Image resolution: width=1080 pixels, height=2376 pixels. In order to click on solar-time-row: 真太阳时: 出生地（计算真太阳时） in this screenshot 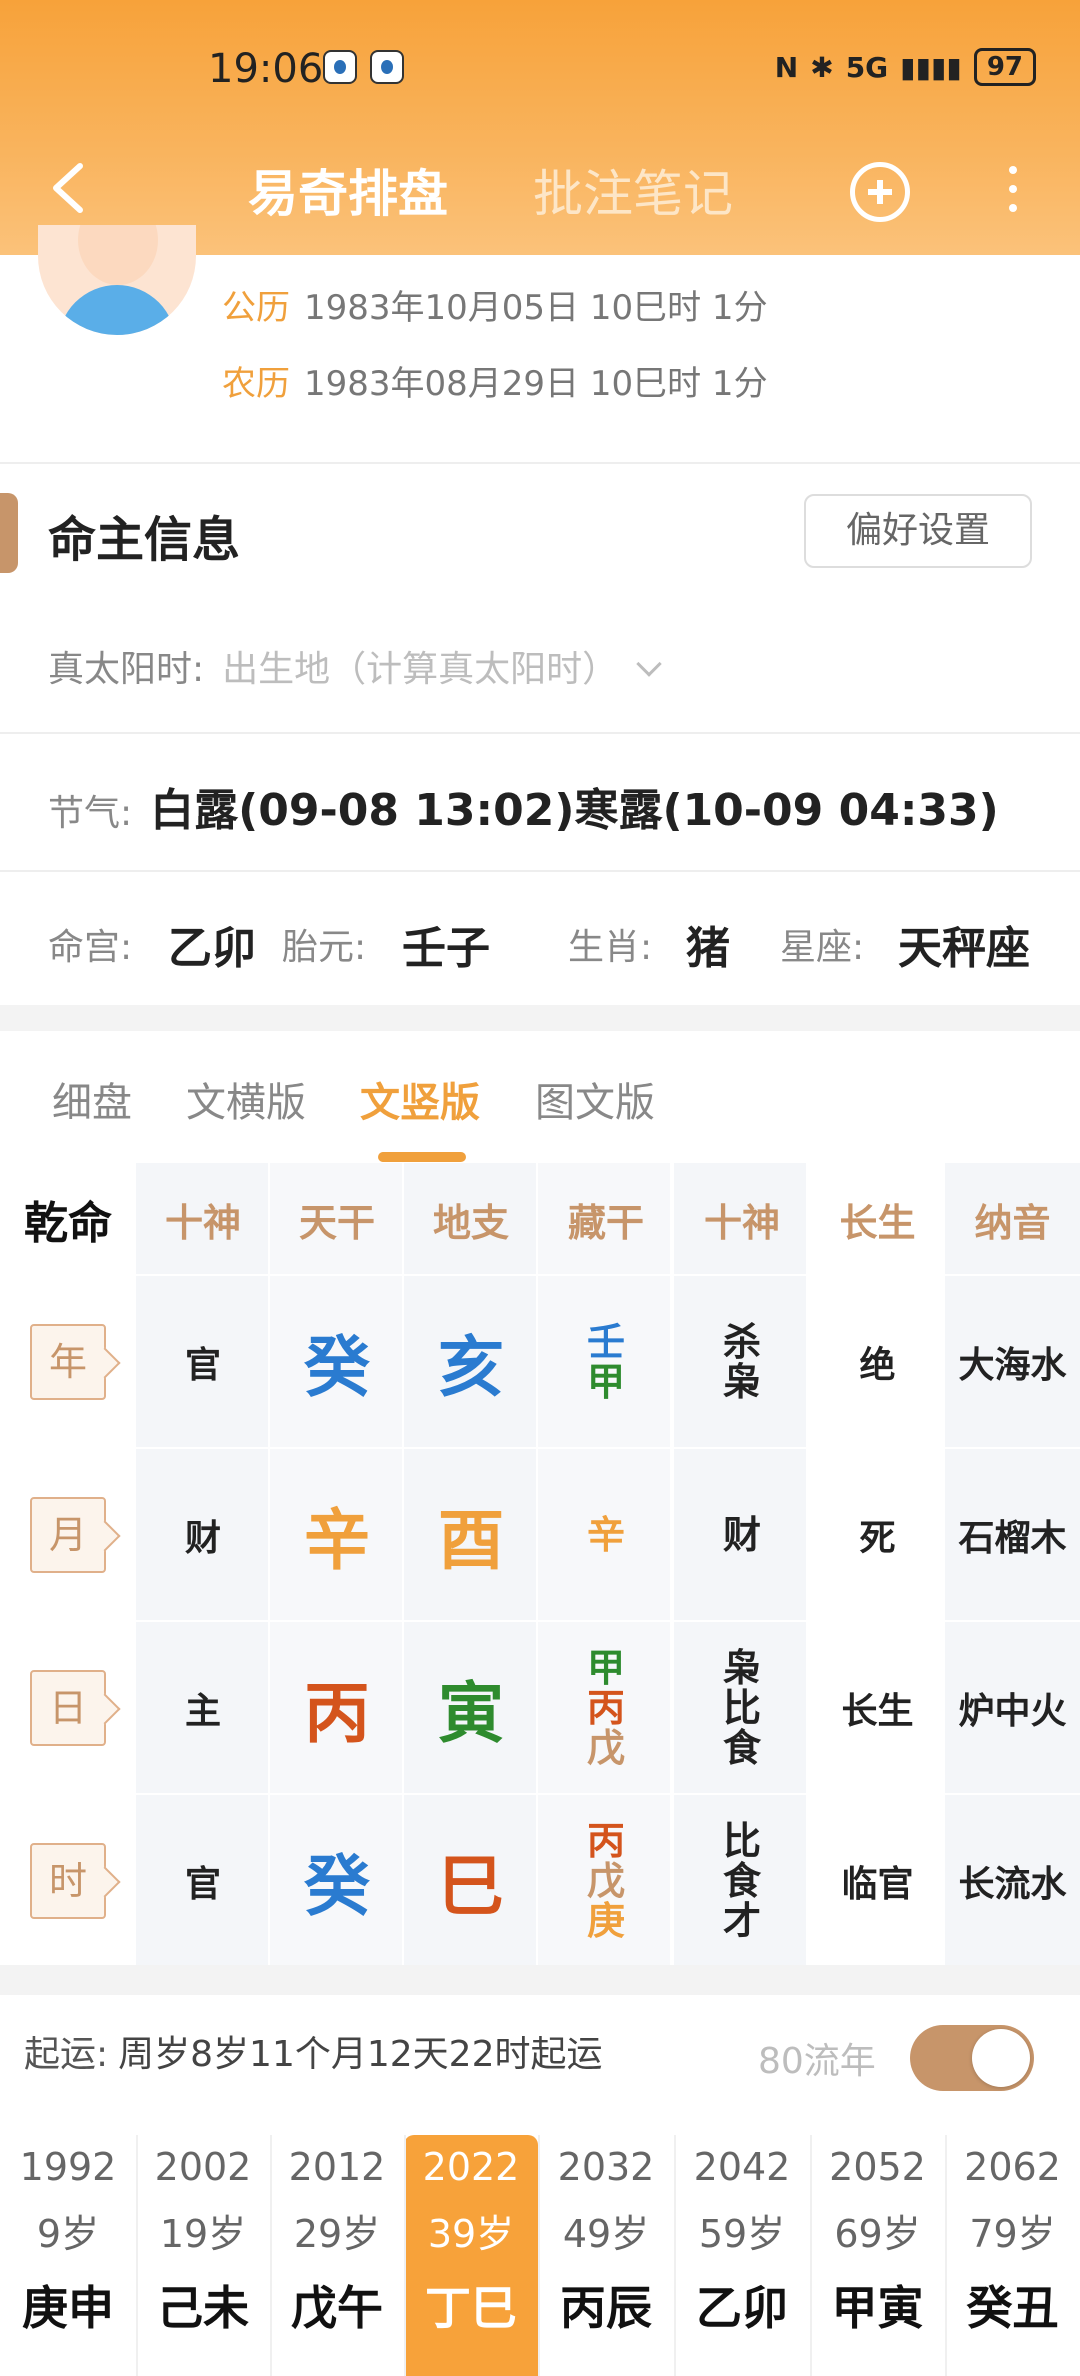, I will do `click(355, 666)`.